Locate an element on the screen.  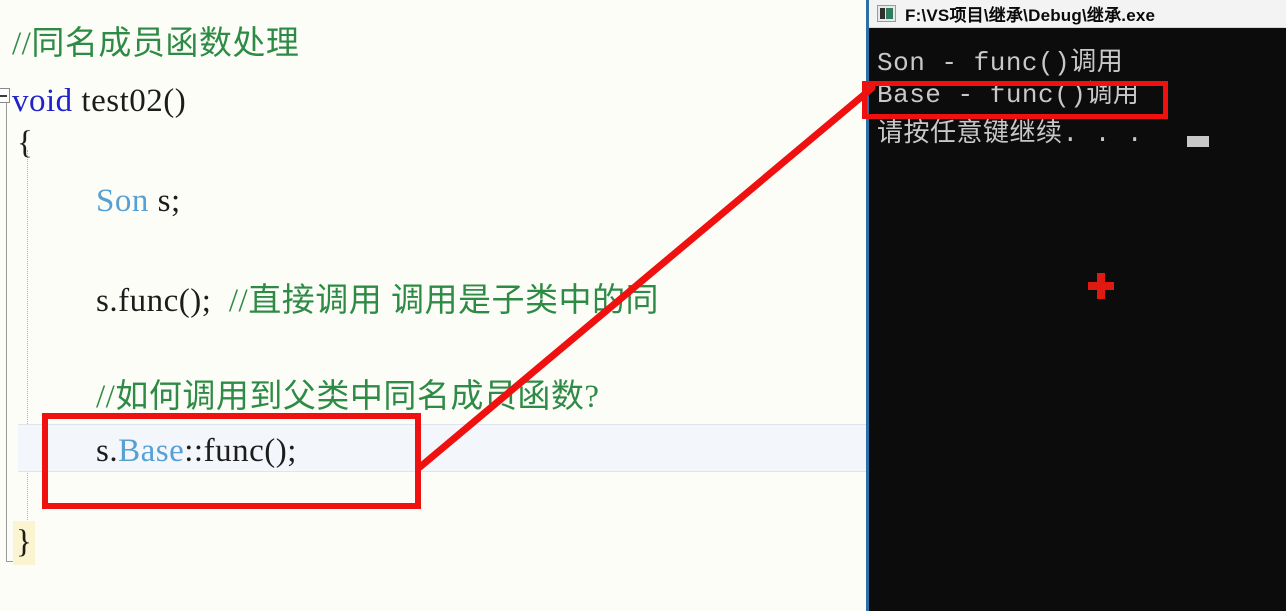
function-name-test02: test02() is located at coordinates (129, 101).